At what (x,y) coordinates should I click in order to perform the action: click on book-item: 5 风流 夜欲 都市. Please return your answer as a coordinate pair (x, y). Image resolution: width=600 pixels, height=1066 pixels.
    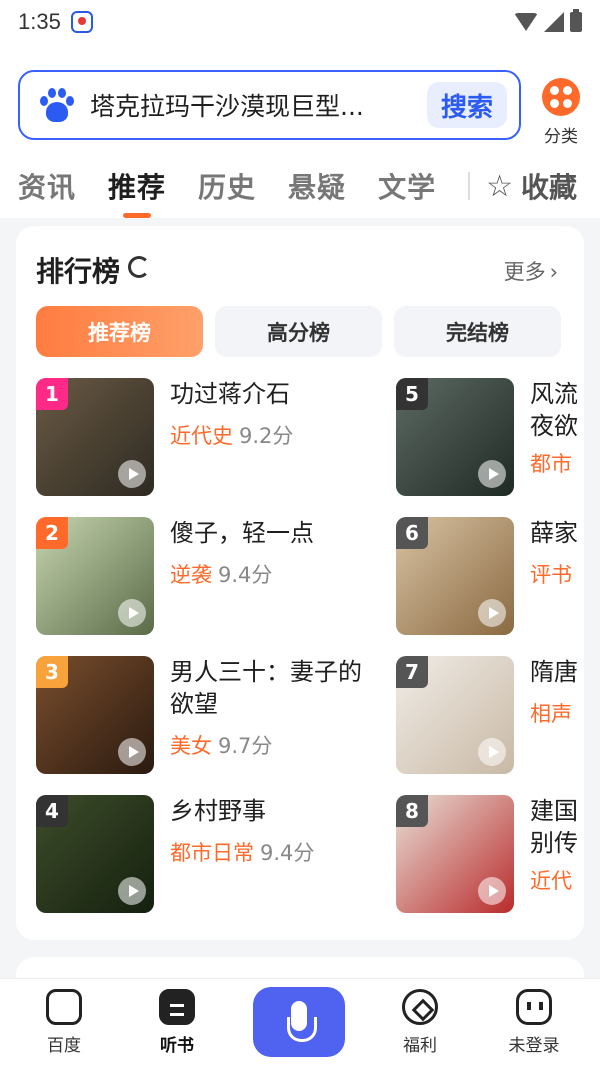
    Looking at the image, I should click on (490, 437).